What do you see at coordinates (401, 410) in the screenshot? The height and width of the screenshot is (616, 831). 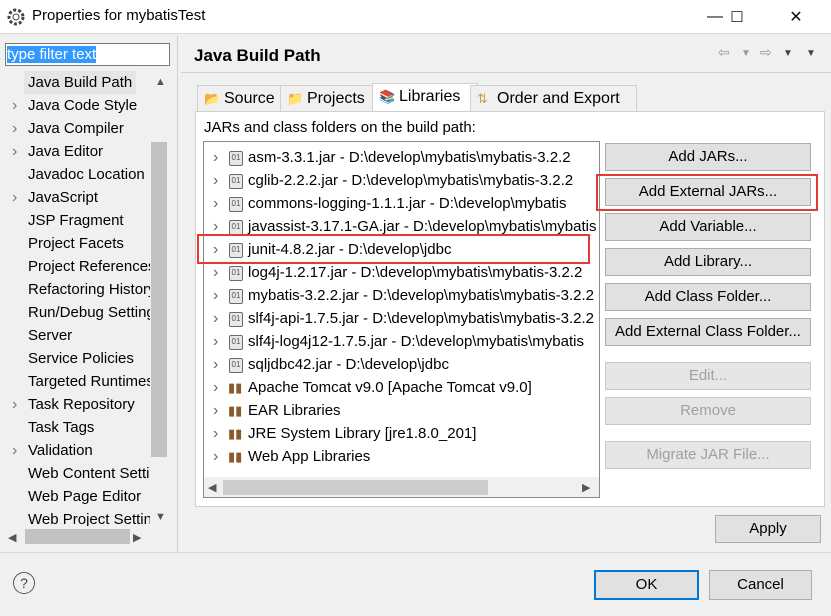 I see `list-item: › ▮▮ EAR Libraries` at bounding box center [401, 410].